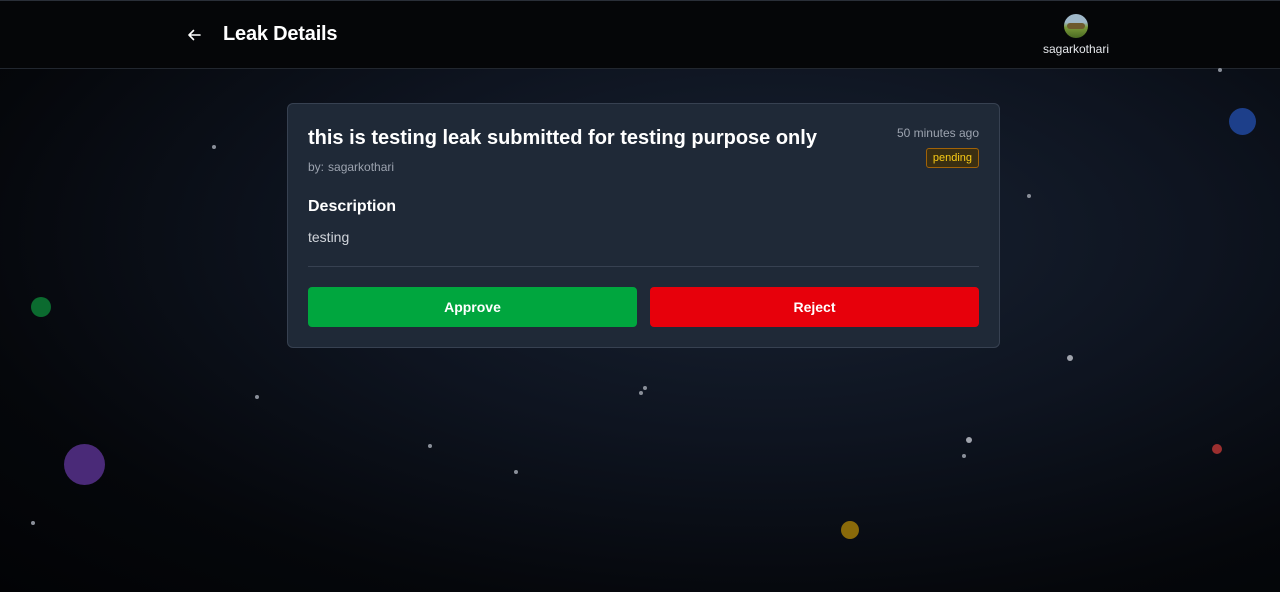 This screenshot has height=592, width=1280. I want to click on background-orb-red, so click(1217, 449).